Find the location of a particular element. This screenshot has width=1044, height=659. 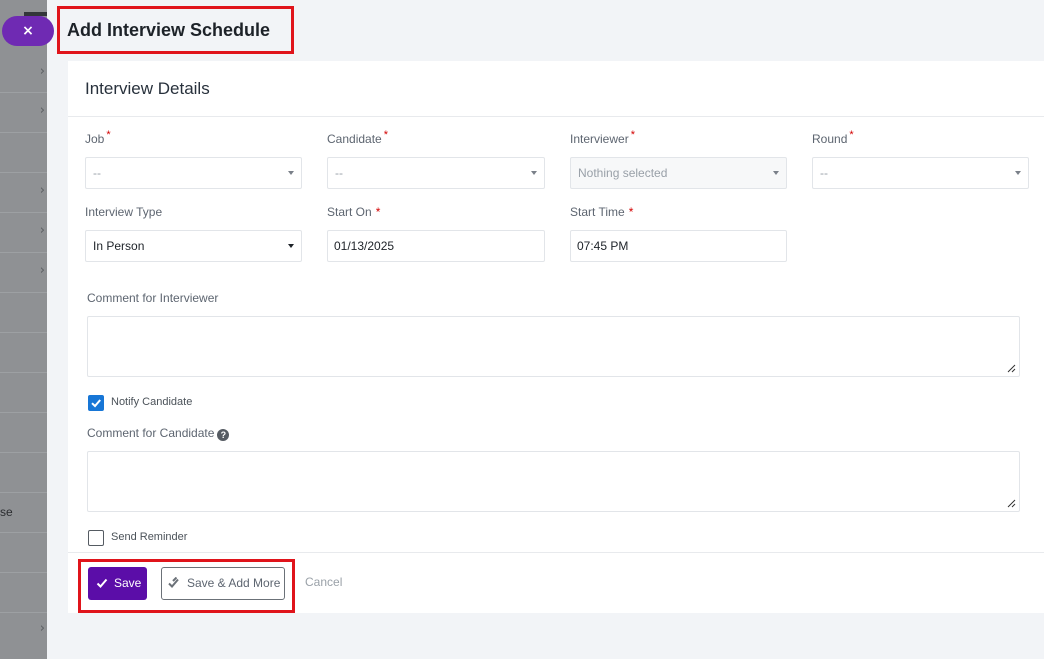

question-circle-icon: ? is located at coordinates (223, 435).